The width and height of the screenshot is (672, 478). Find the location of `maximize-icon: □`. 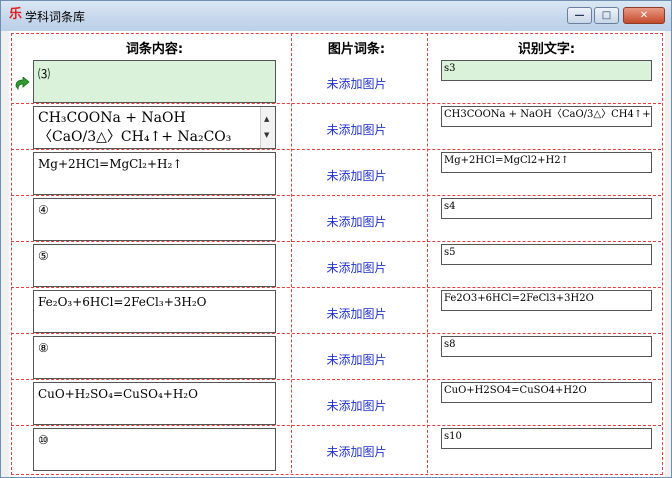

maximize-icon: □ is located at coordinates (606, 15).